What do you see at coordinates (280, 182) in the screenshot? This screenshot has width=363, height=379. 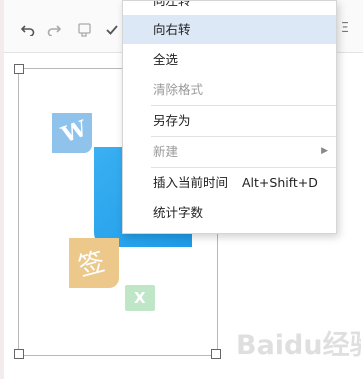 I see `menu-item-shortcut: Alt+Shift+D` at bounding box center [280, 182].